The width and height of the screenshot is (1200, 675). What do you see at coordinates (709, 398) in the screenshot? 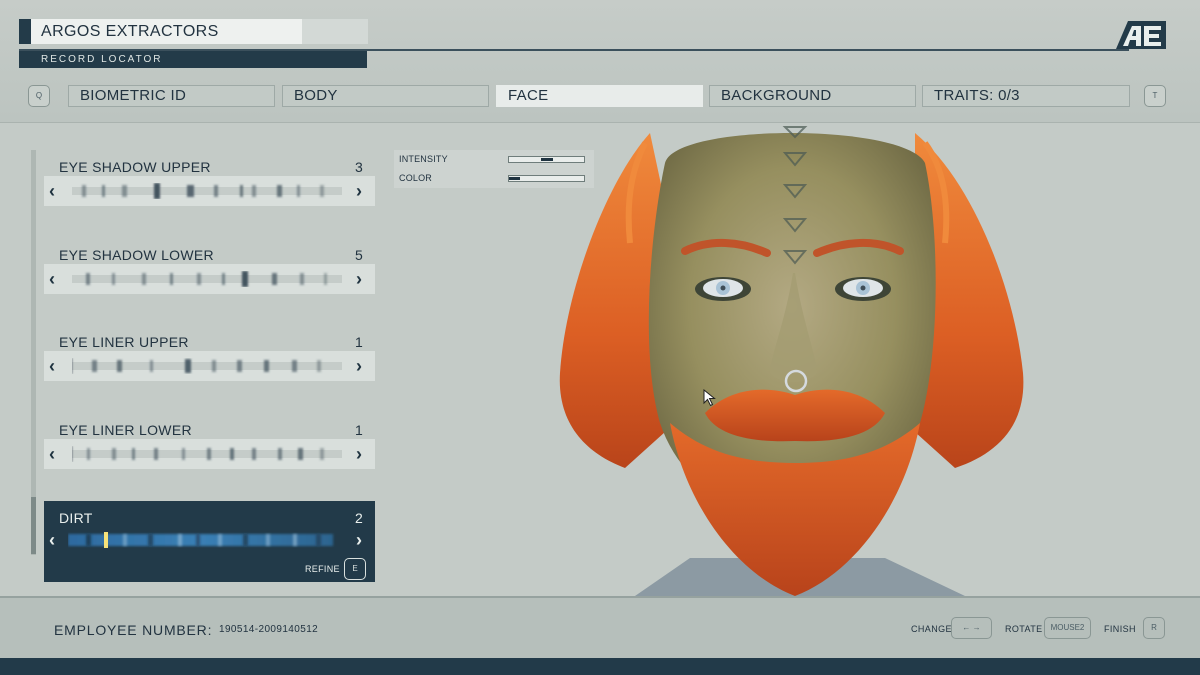
I see `mouse-cursor-icon` at bounding box center [709, 398].